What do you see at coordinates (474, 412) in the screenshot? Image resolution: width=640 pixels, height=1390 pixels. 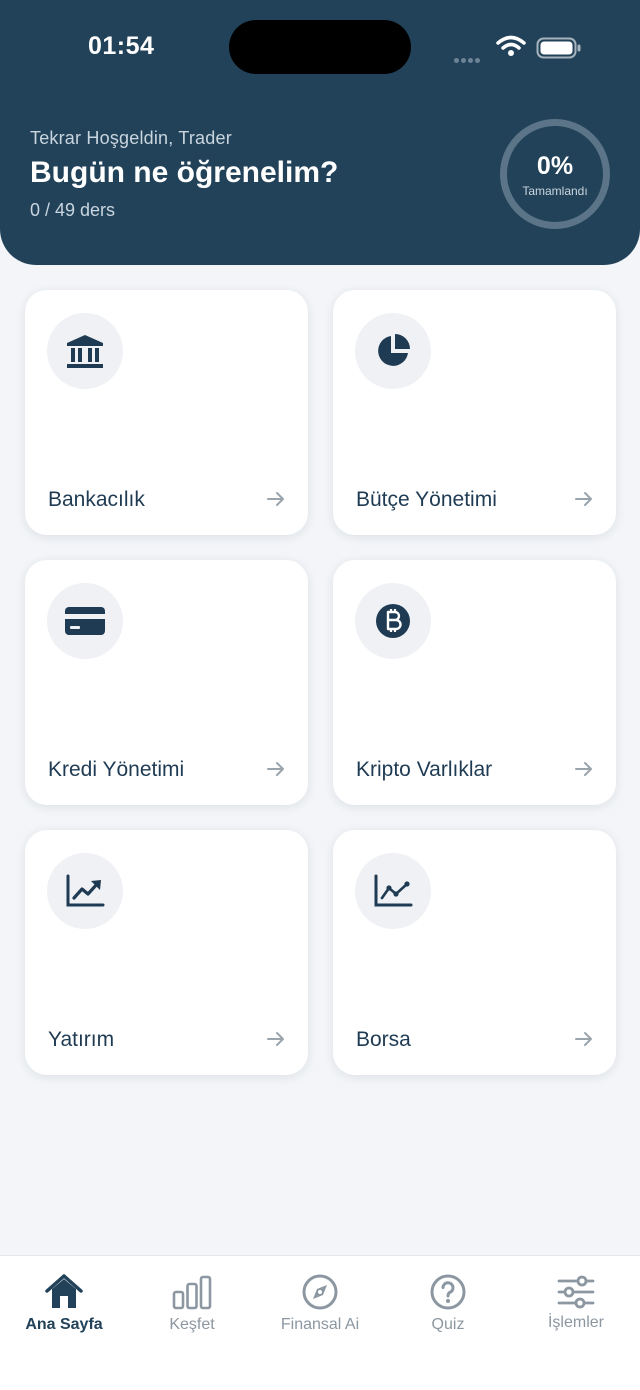 I see `category-card-butce-yonetimi: Bütçe Yönetimi` at bounding box center [474, 412].